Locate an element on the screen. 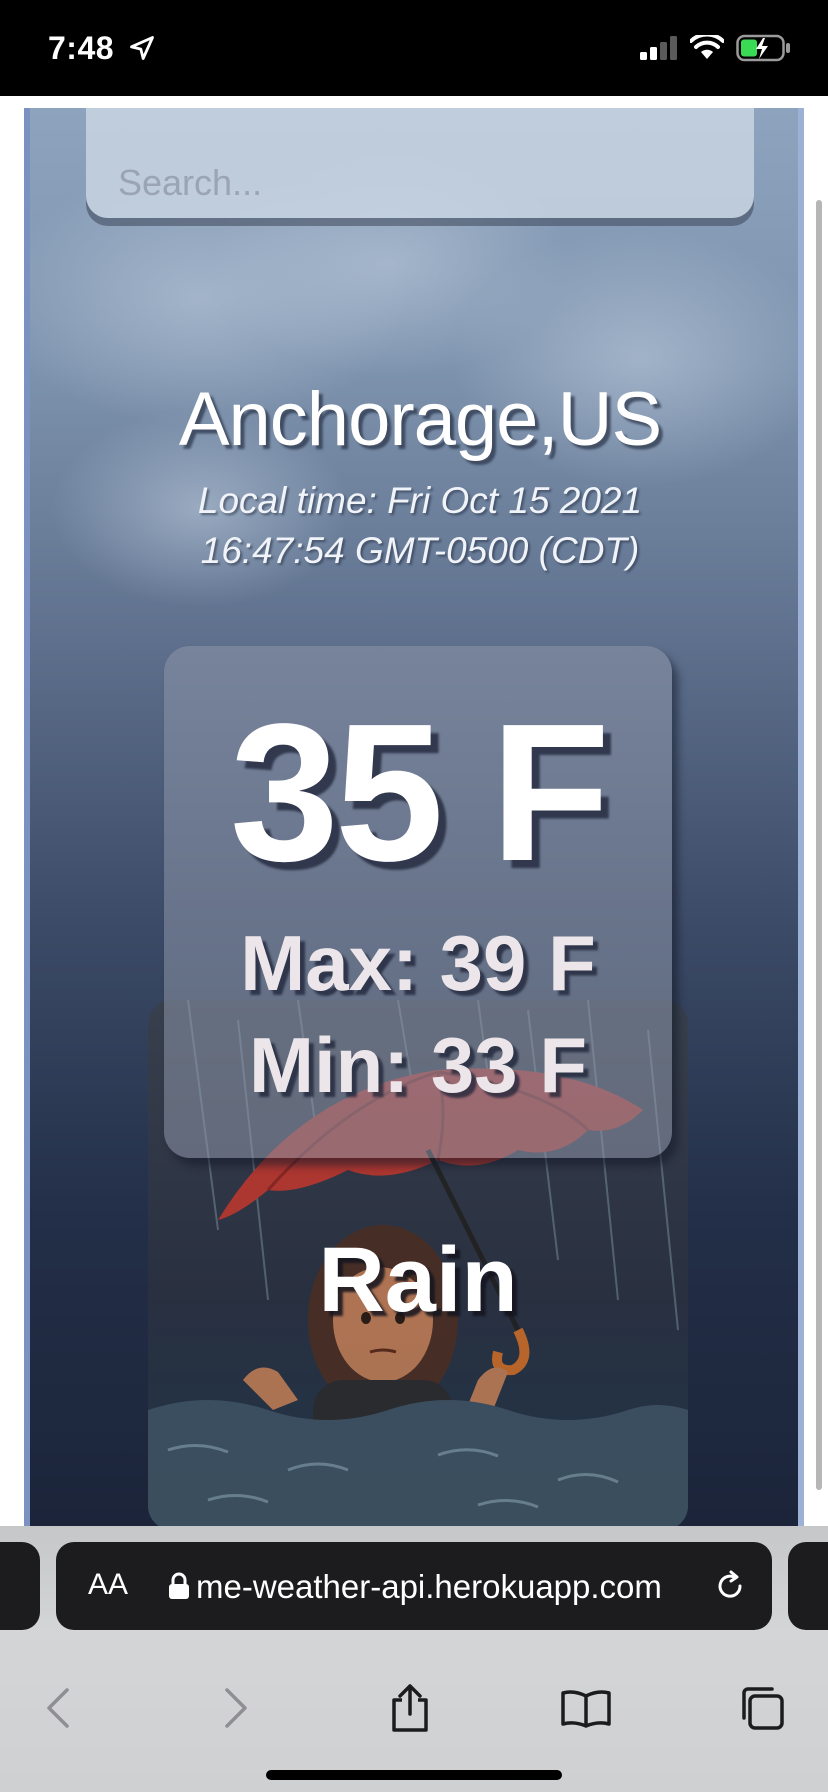 Image resolution: width=828 pixels, height=1792 pixels. current-temperature: 35 F is located at coordinates (419, 792).